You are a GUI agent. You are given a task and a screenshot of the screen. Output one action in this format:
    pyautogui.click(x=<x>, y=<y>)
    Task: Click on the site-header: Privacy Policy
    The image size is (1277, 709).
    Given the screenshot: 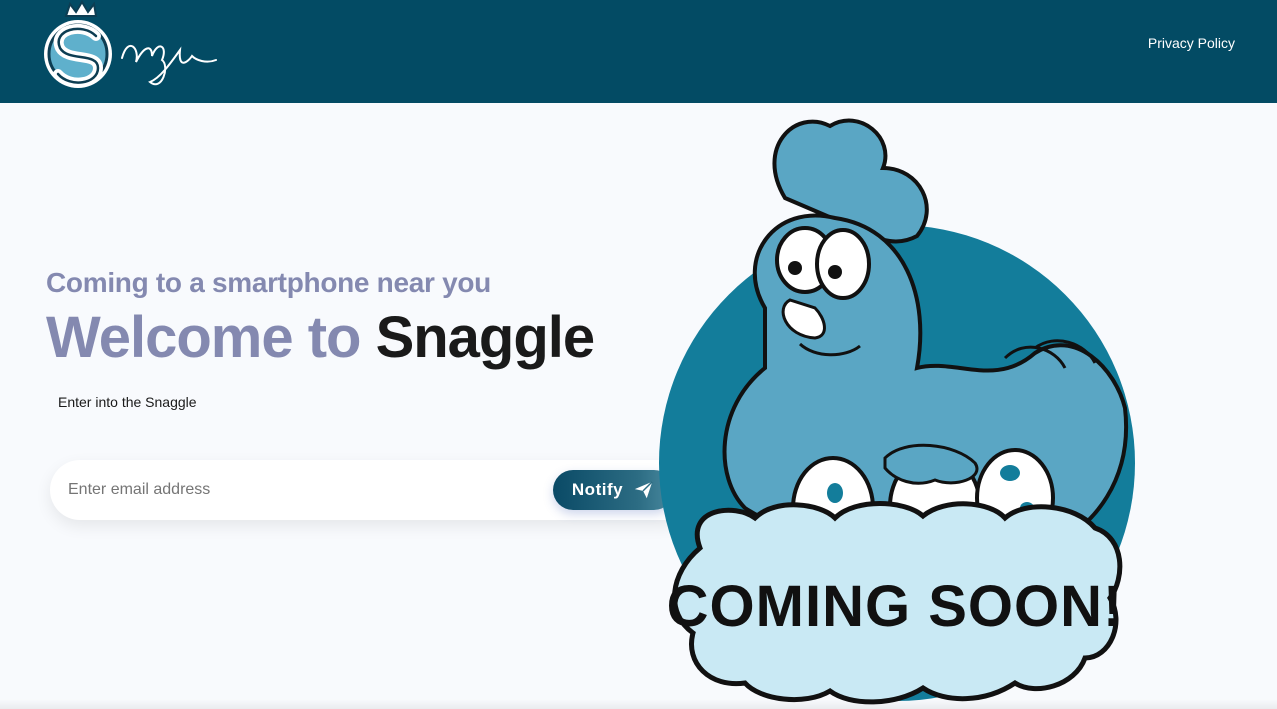 What is the action you would take?
    pyautogui.click(x=638, y=51)
    